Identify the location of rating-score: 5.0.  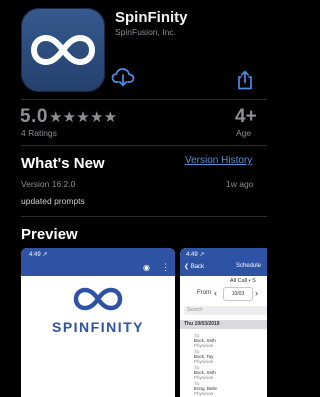
(34, 116).